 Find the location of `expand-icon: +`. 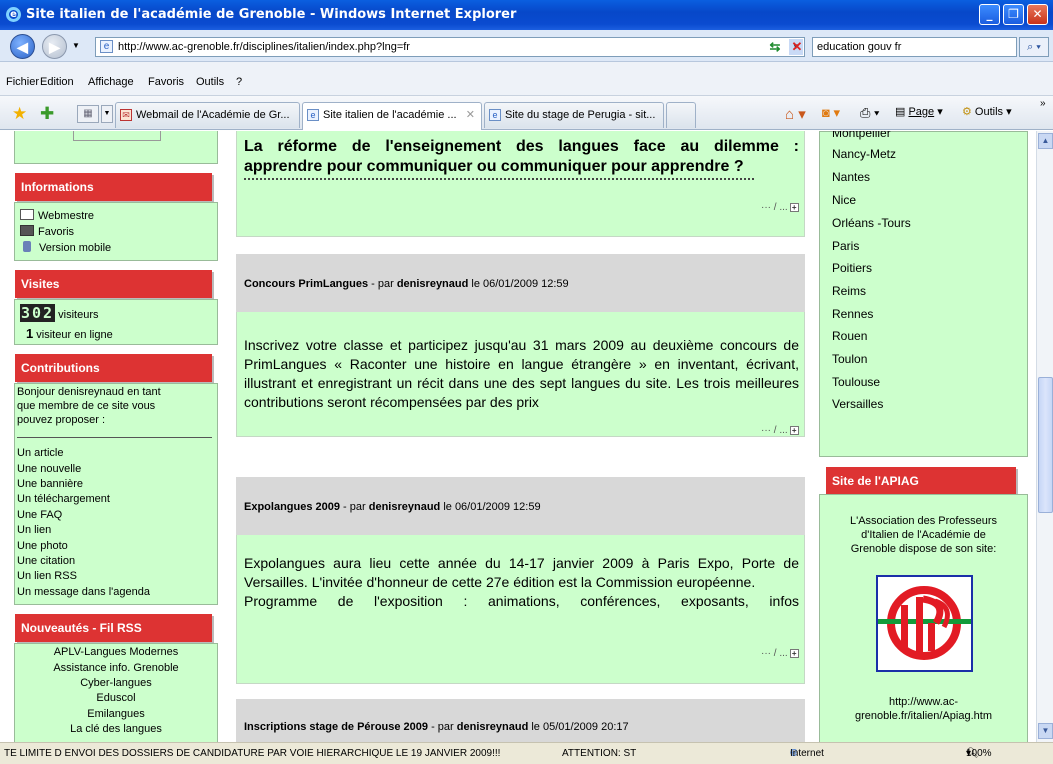

expand-icon: + is located at coordinates (794, 430).